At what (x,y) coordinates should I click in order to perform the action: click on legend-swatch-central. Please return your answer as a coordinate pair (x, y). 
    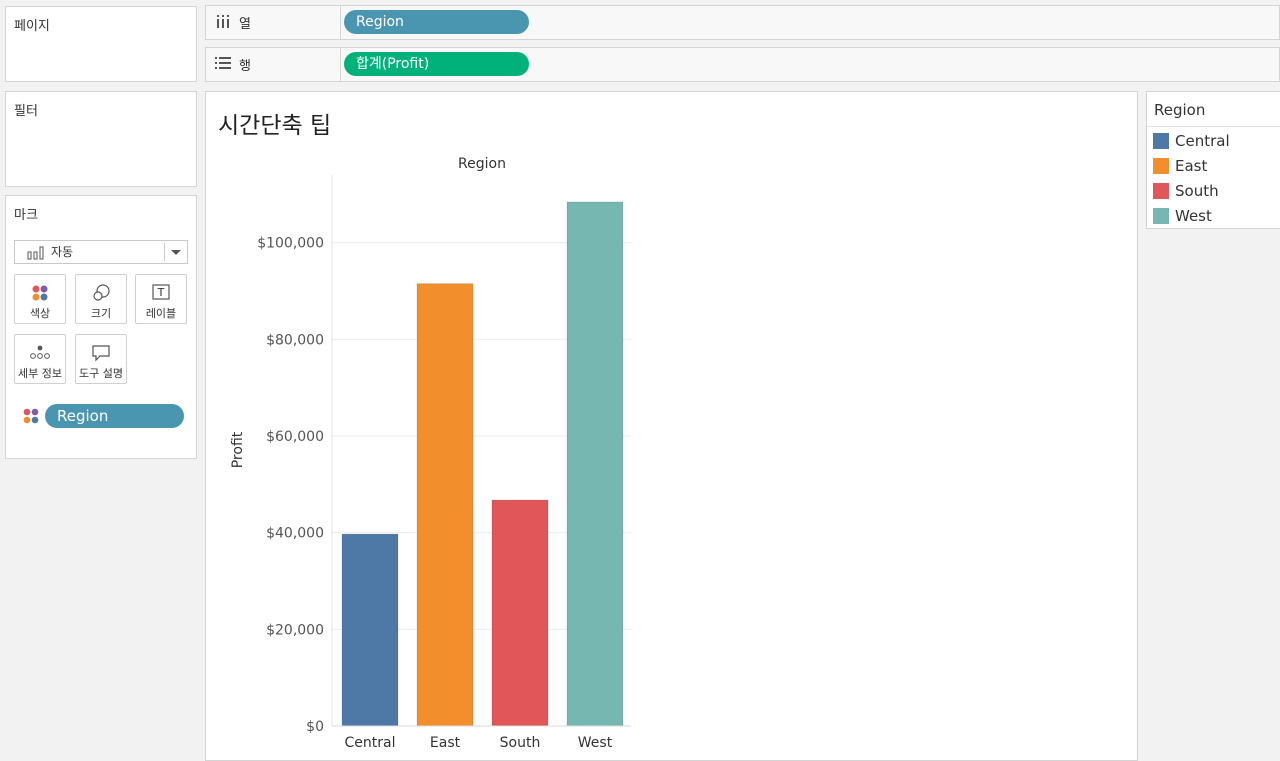
    Looking at the image, I should click on (1161, 141).